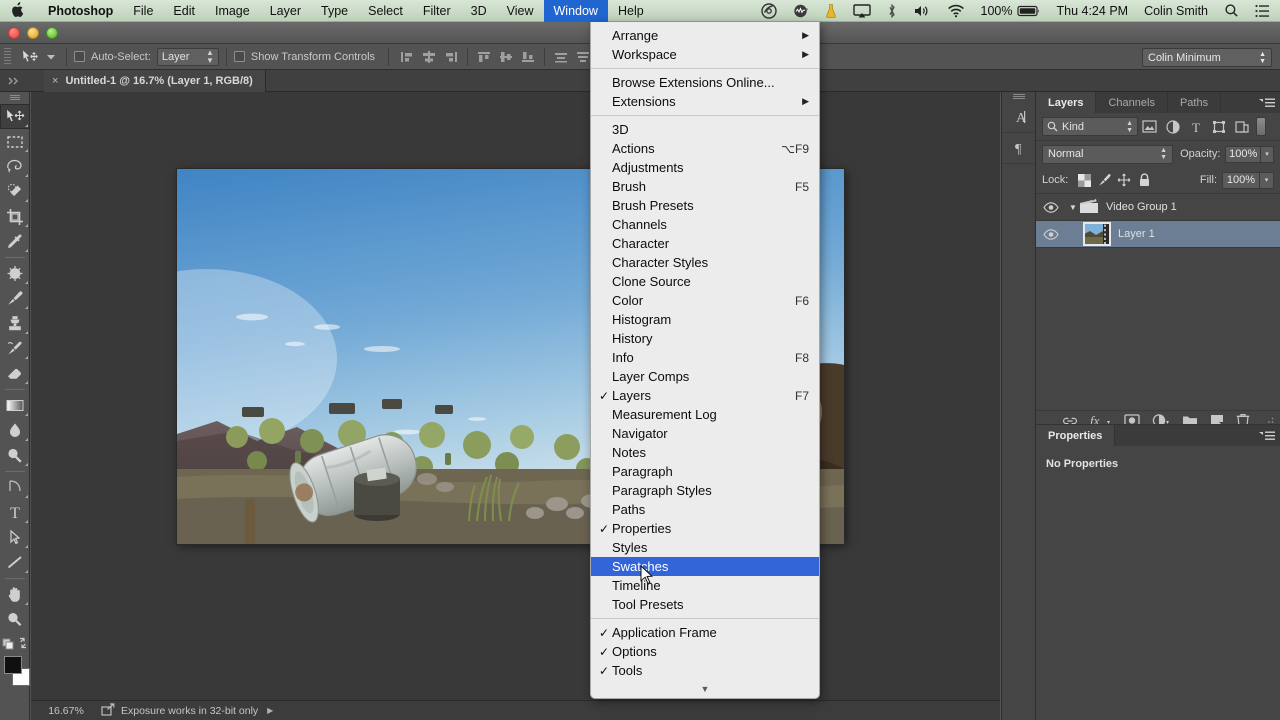  What do you see at coordinates (705, 395) in the screenshot?
I see `menu-item-layers: ✓ Layers F7` at bounding box center [705, 395].